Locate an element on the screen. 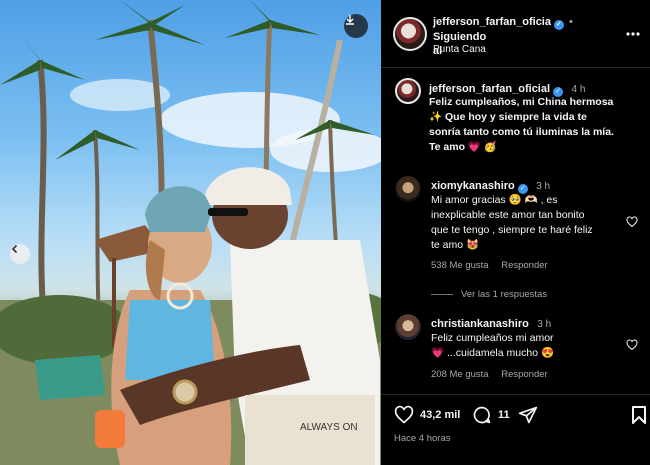 The width and height of the screenshot is (650, 465). post-actions: 43,2 mil 11 Hace 4 horas is located at coordinates (515, 429).